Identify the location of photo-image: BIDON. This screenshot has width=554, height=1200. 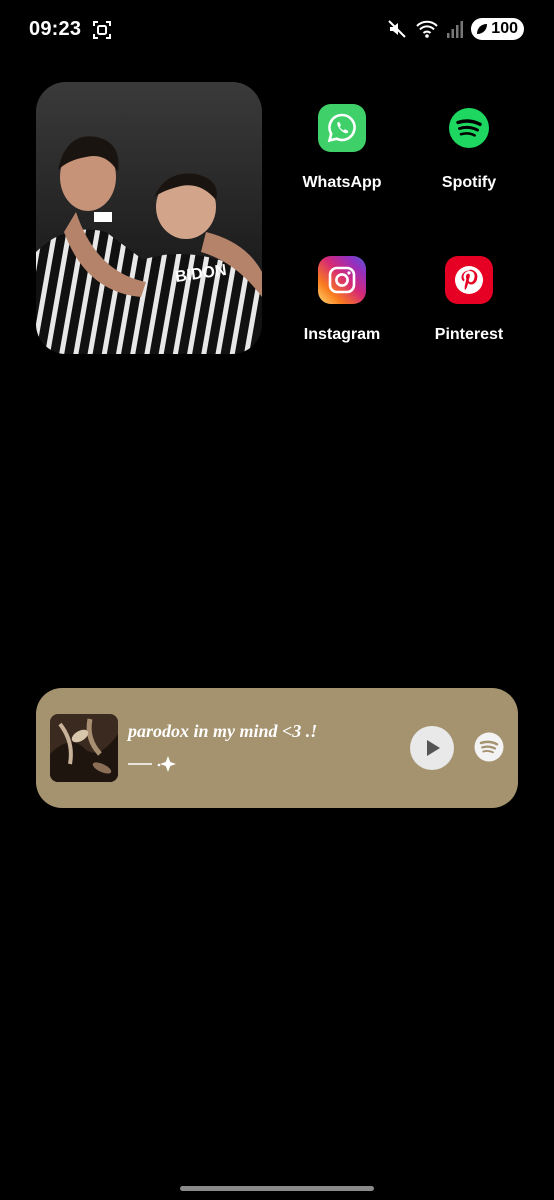
(149, 218).